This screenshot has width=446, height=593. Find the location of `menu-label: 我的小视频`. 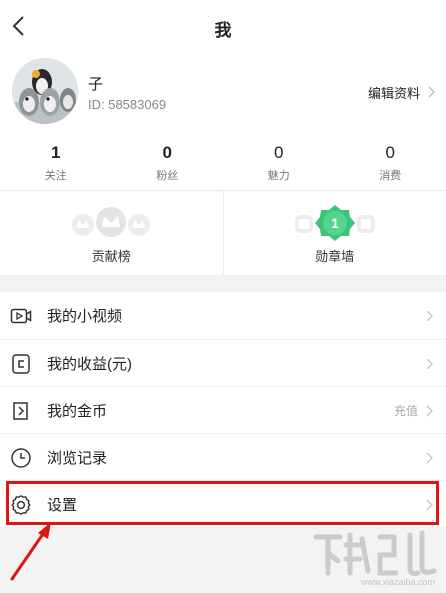

menu-label: 我的小视频 is located at coordinates (85, 316).